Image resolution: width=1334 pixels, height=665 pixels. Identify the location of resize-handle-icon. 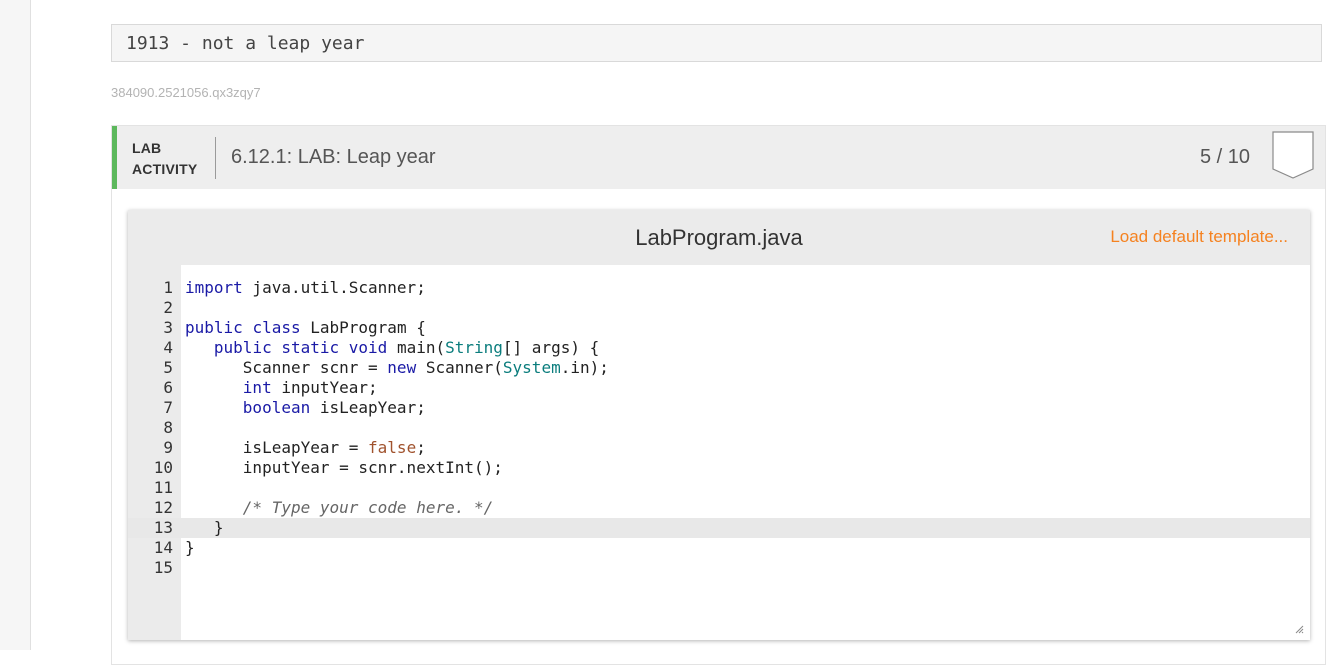
(1299, 629).